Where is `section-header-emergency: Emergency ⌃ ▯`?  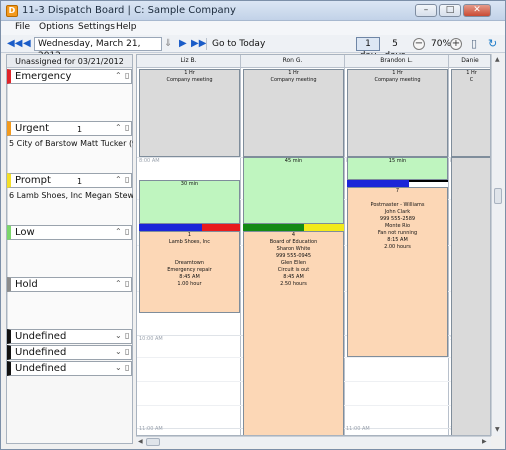 section-header-emergency: Emergency ⌃ ▯ is located at coordinates (69, 76).